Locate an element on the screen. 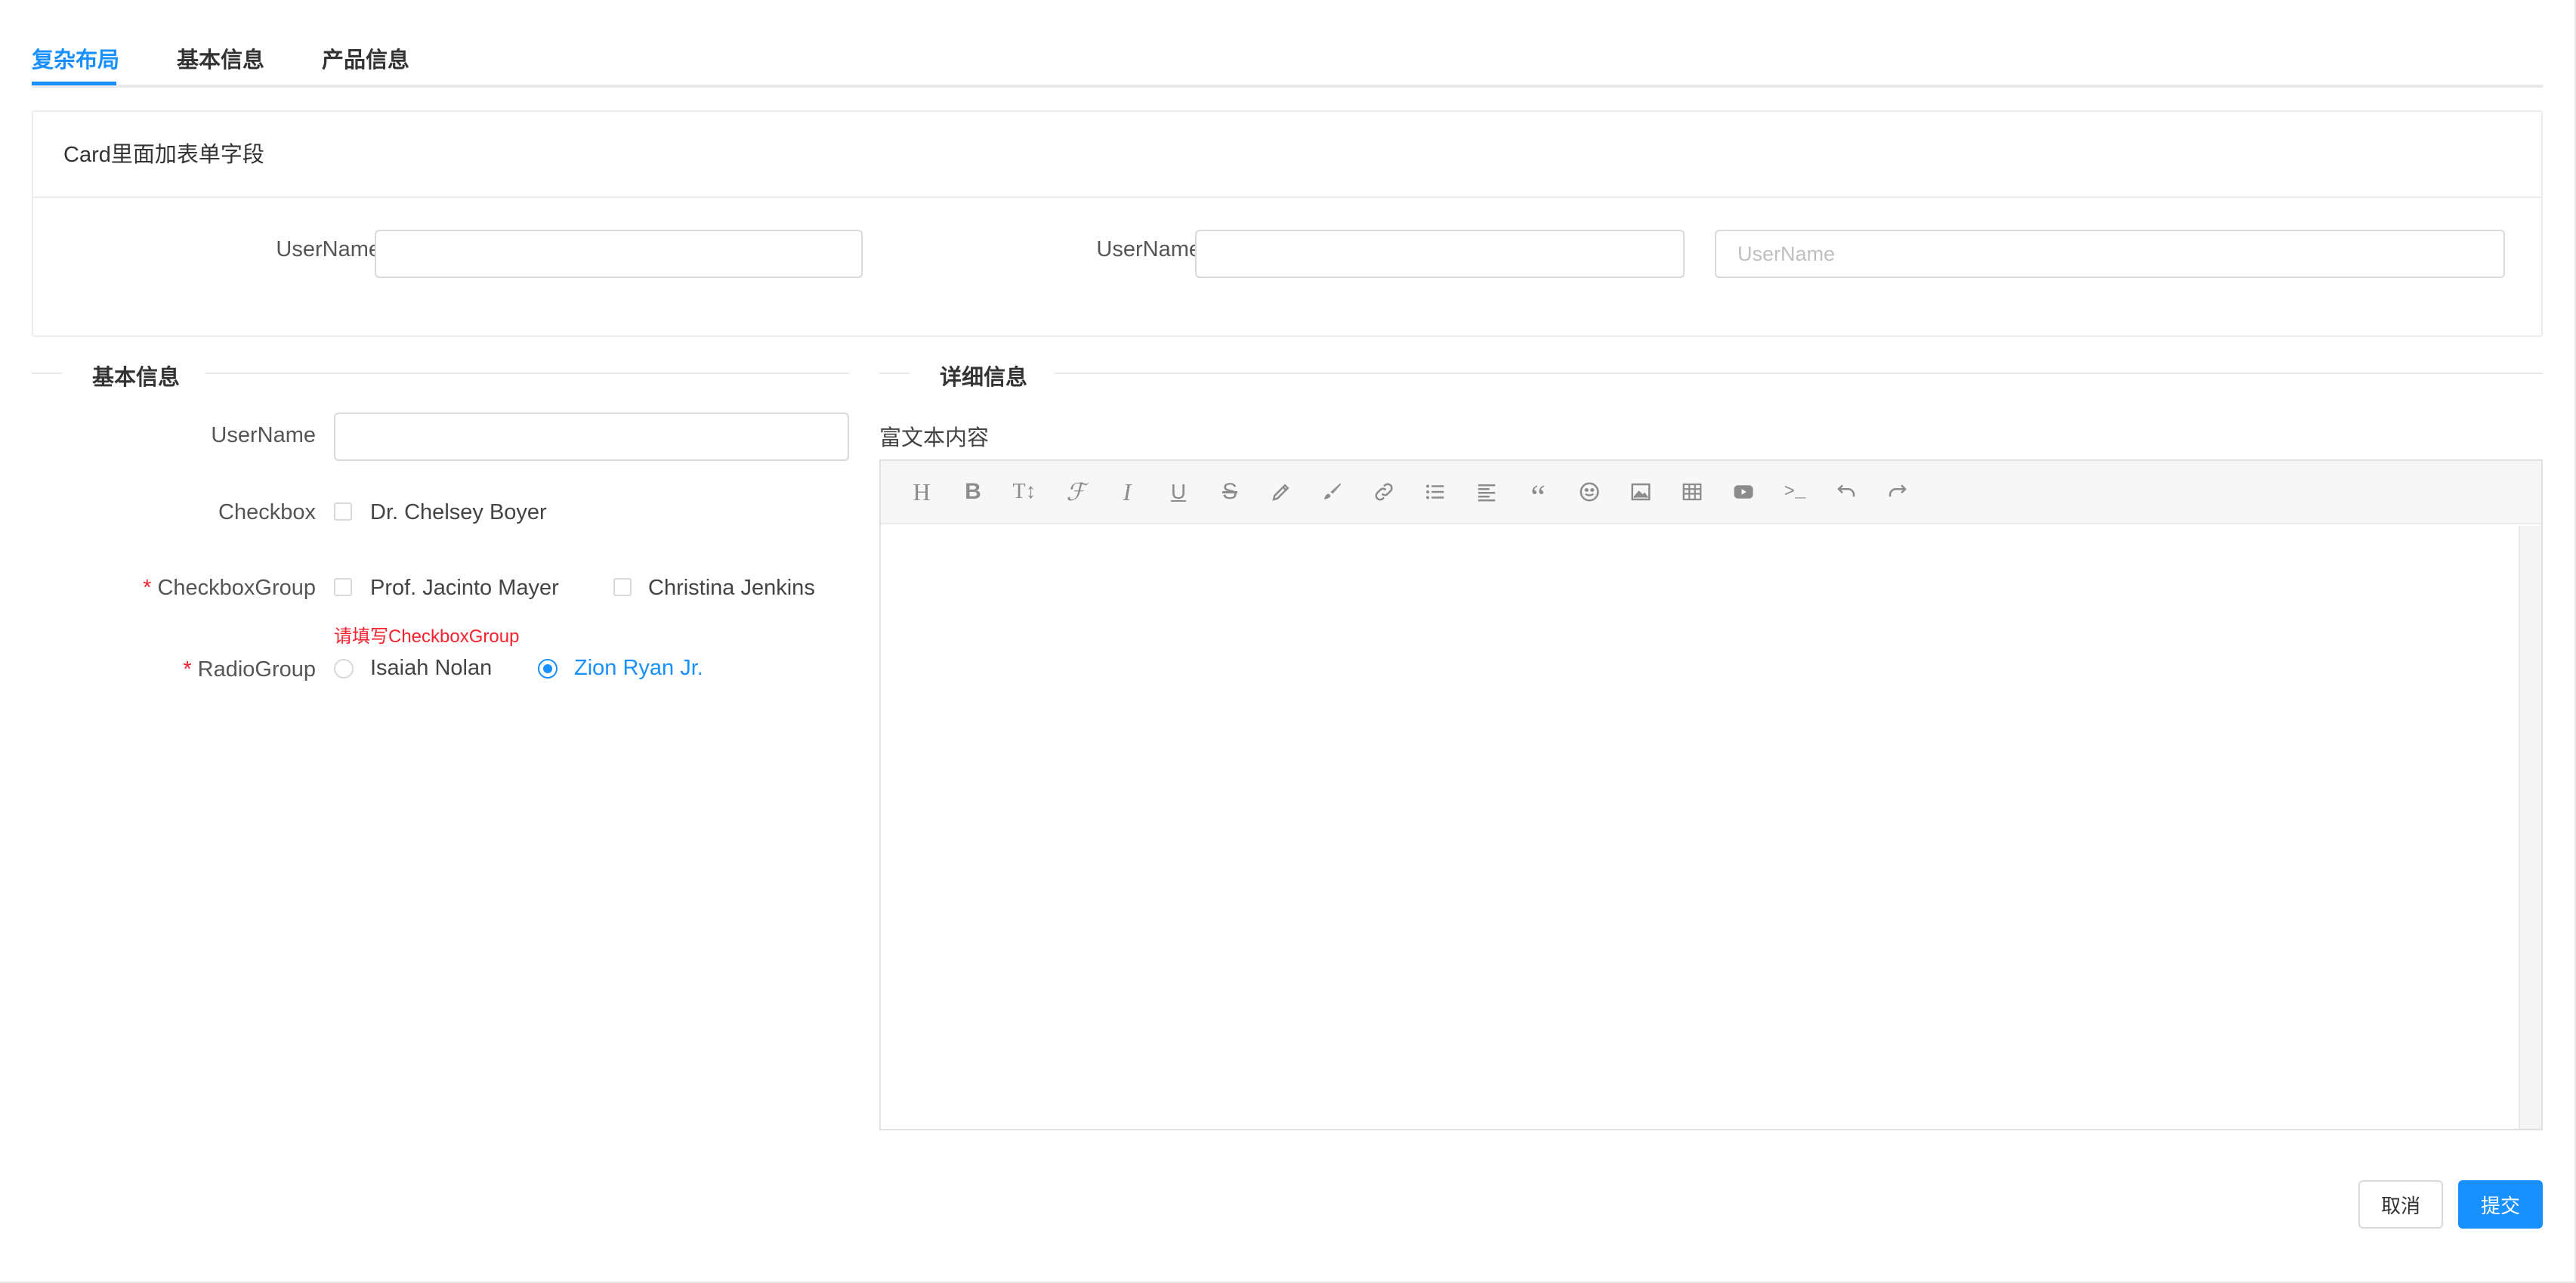 This screenshot has height=1283, width=2576. checkbox-group-error: 请填写CheckboxGroup is located at coordinates (427, 637).